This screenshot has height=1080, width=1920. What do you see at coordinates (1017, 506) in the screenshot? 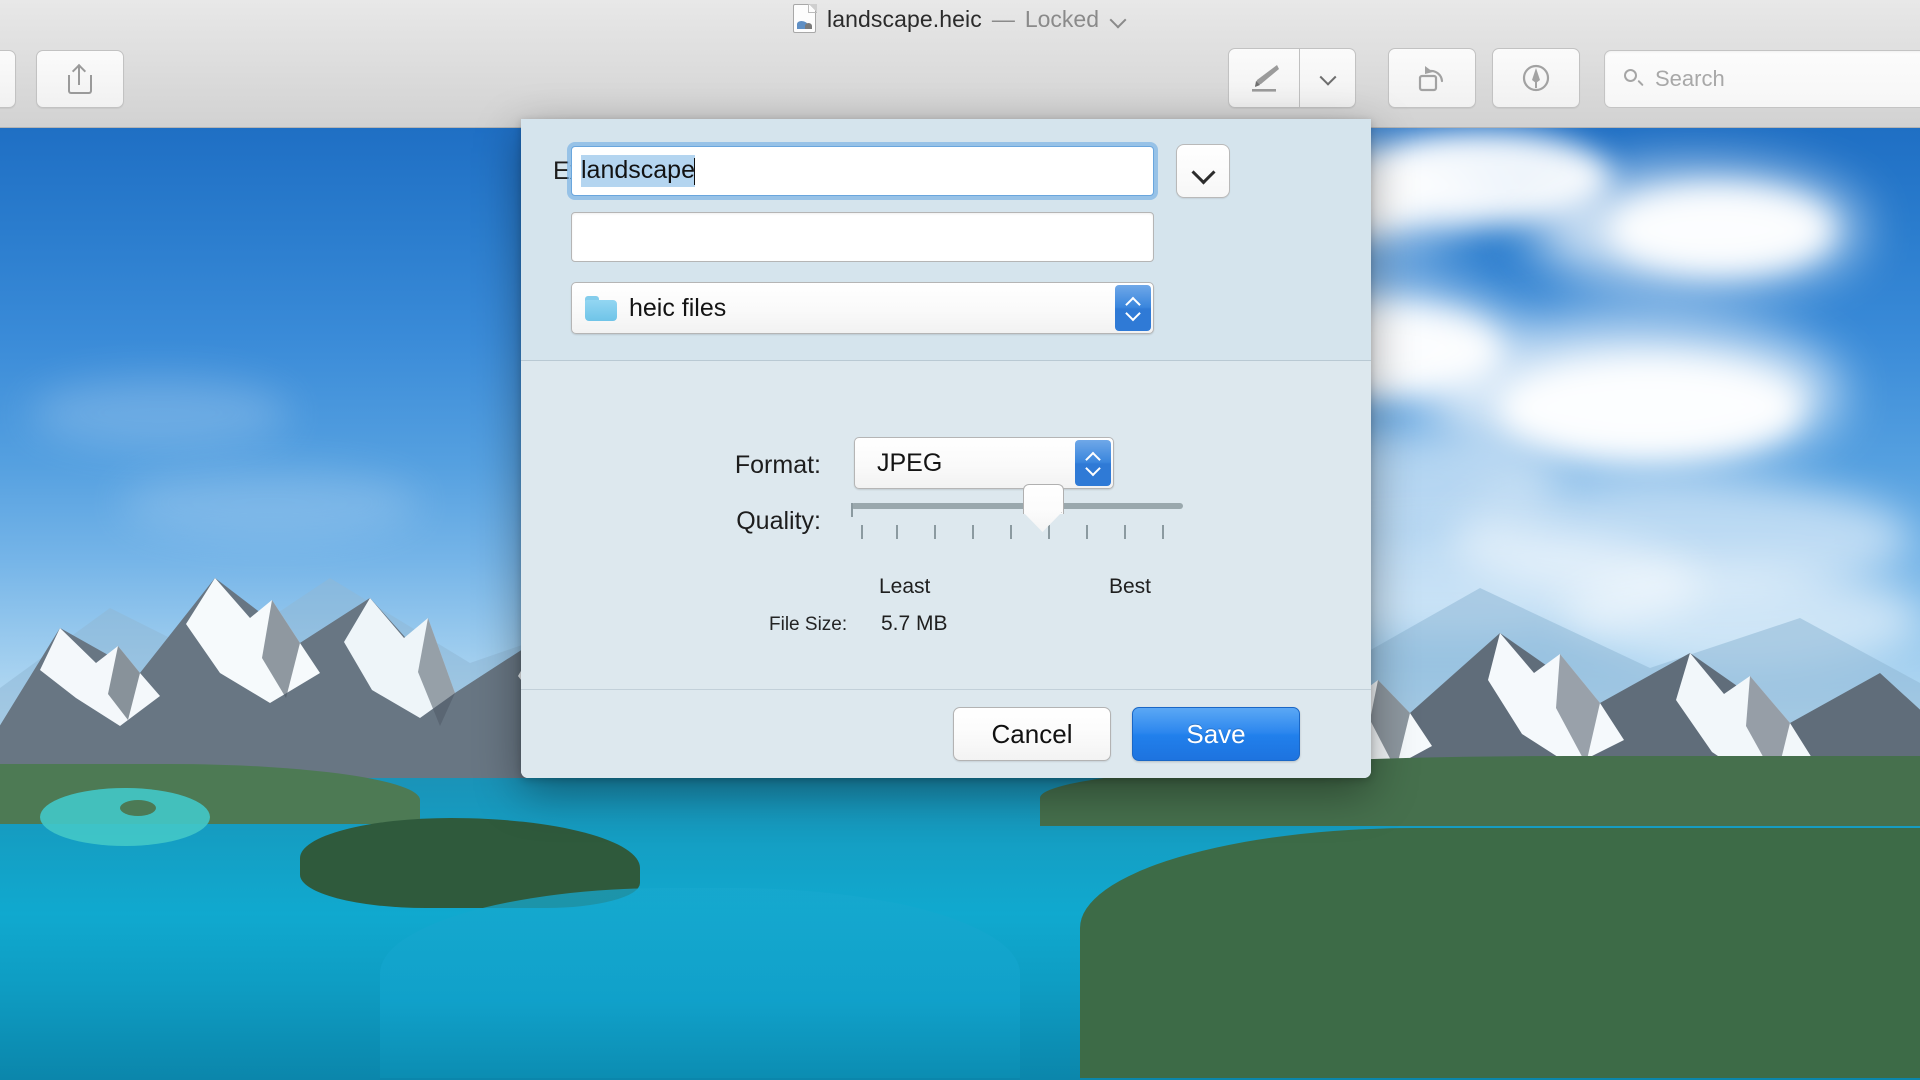
I see `slider-track` at bounding box center [1017, 506].